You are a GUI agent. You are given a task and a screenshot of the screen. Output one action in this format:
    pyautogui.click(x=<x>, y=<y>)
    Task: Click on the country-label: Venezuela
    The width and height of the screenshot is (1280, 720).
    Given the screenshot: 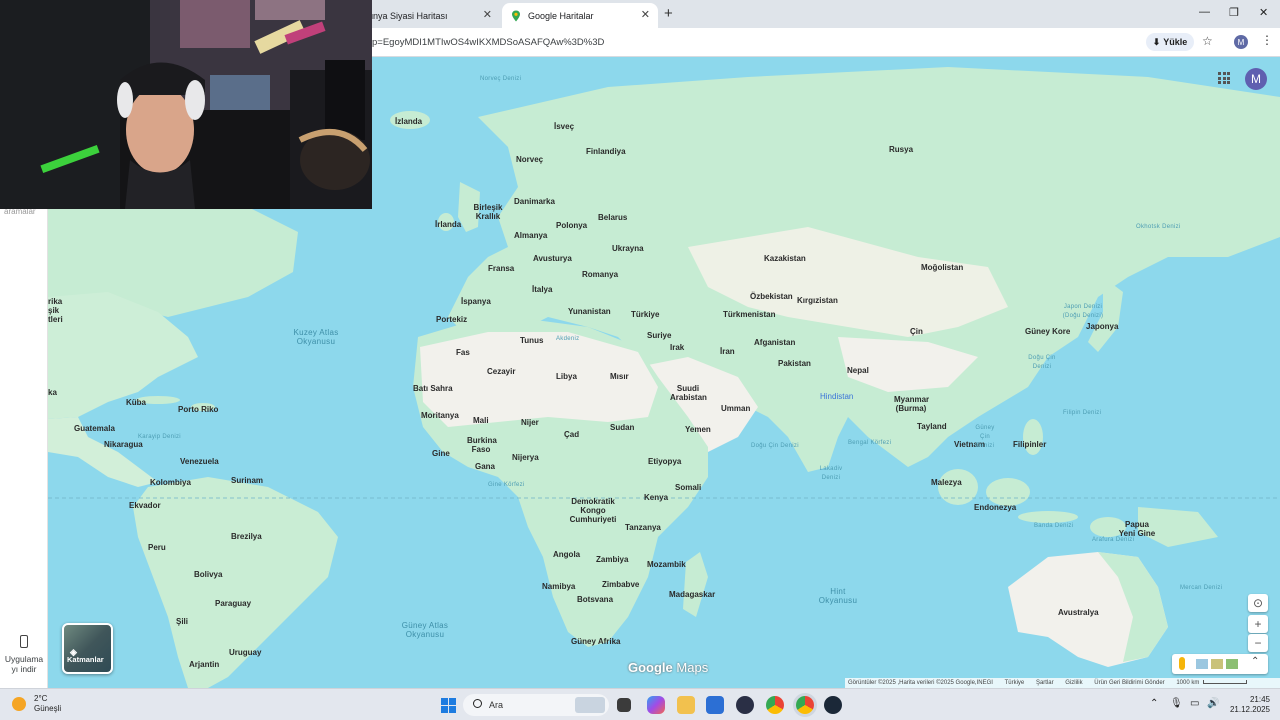 What is the action you would take?
    pyautogui.click(x=199, y=461)
    